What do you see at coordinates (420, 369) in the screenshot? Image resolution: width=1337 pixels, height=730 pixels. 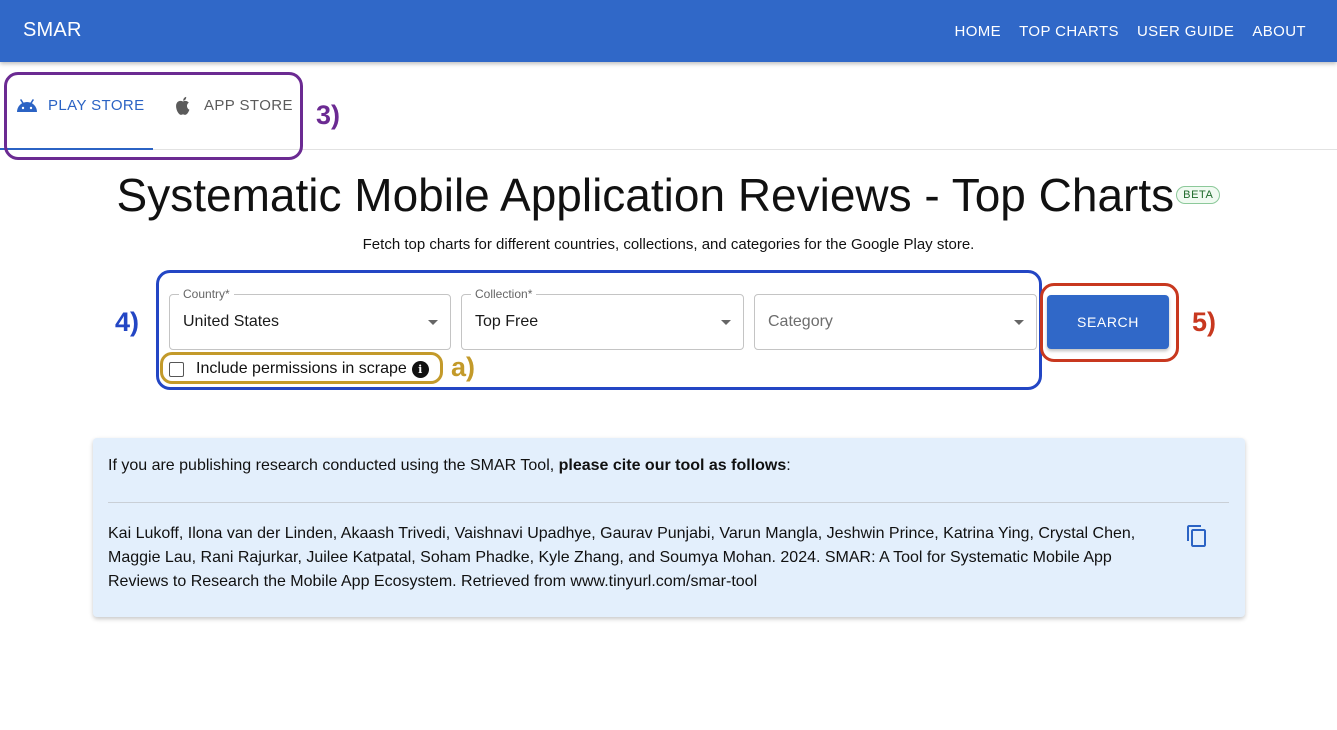 I see `info-icon: i` at bounding box center [420, 369].